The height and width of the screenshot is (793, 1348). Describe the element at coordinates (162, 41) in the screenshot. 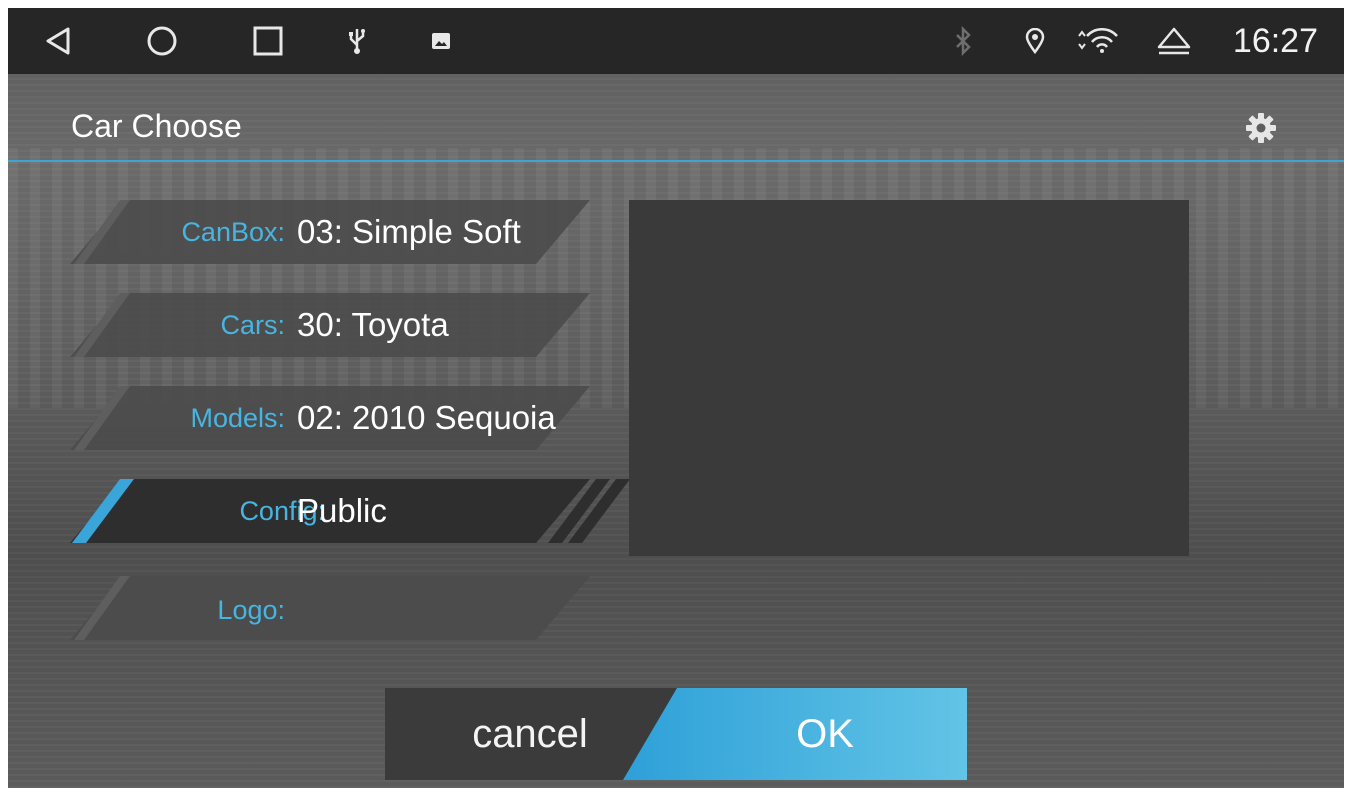

I see `home-icon` at that location.